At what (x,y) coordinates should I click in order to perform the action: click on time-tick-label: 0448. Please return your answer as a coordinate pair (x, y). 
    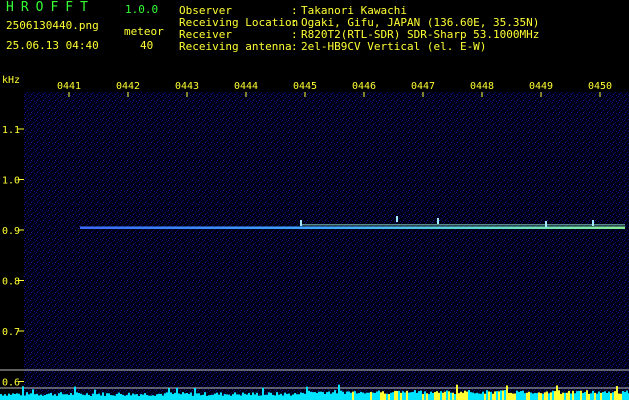
    Looking at the image, I should click on (482, 86).